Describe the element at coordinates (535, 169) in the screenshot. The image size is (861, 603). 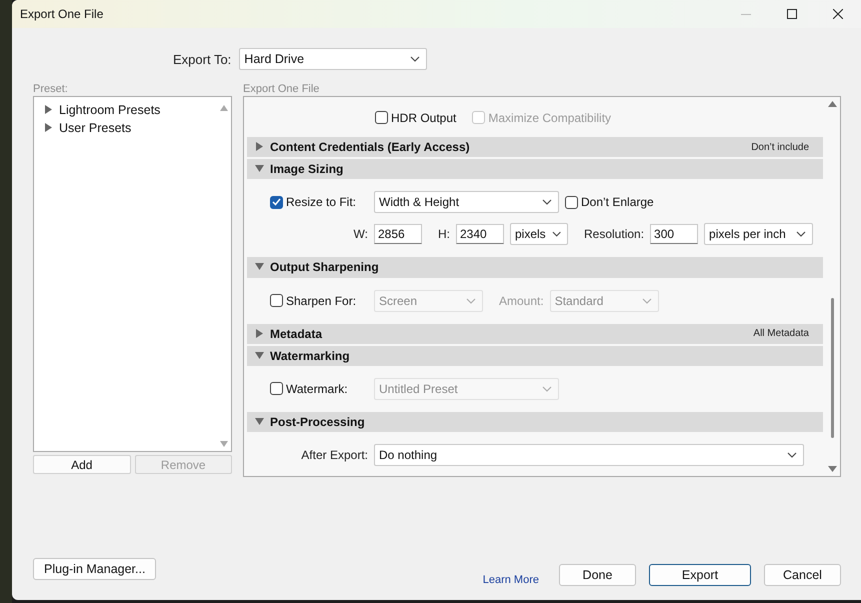
I see `section-header: Image Sizing` at that location.